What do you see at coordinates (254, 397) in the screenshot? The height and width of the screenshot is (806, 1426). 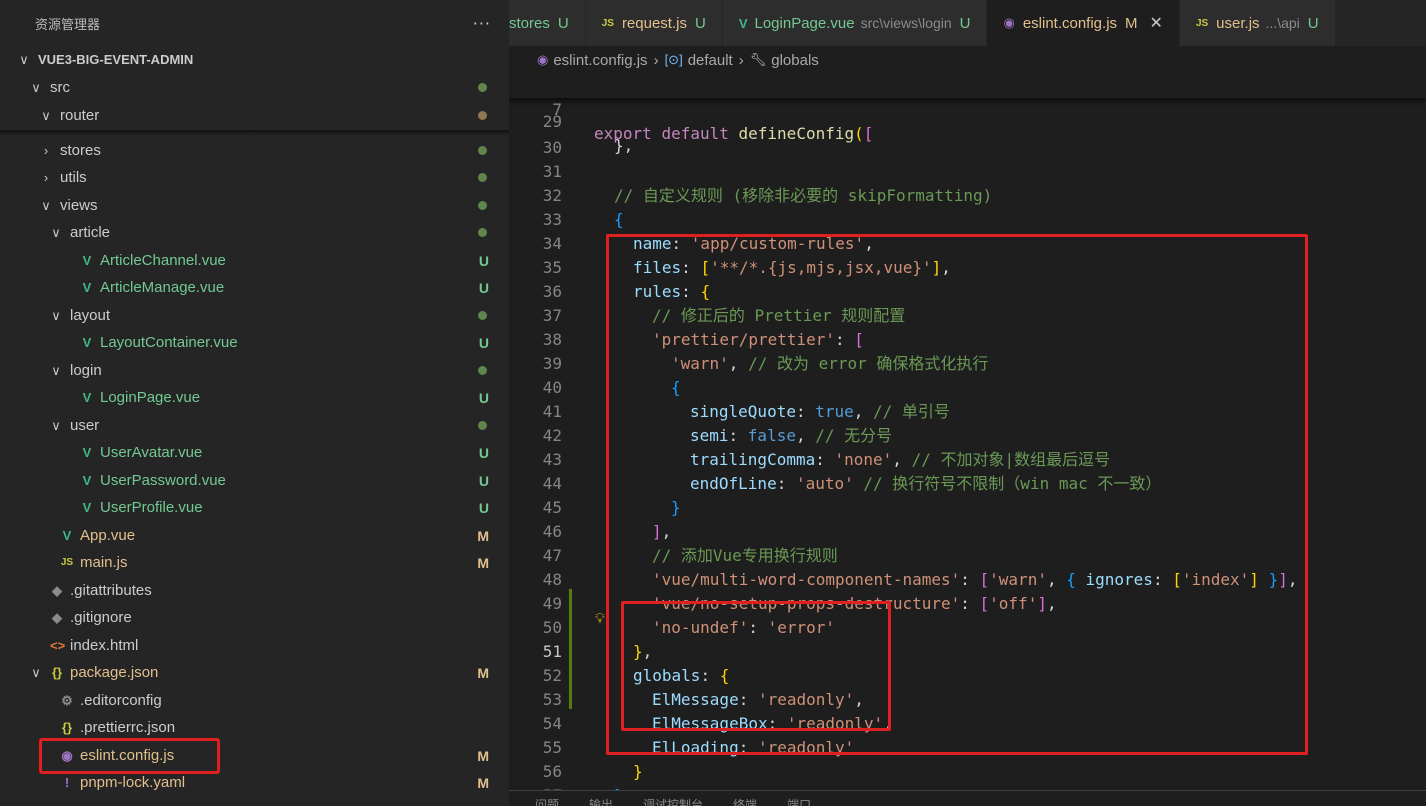 I see `tree-file: V LoginPage.vue U` at bounding box center [254, 397].